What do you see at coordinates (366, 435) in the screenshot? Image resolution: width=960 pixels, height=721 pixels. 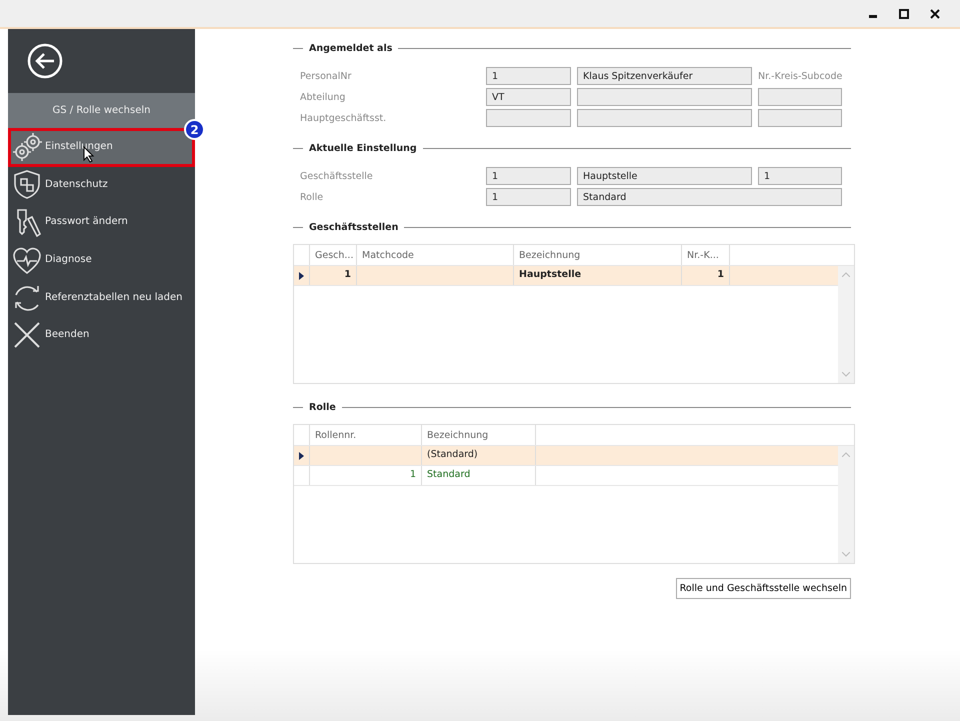 I see `column-header: Rollennr.` at bounding box center [366, 435].